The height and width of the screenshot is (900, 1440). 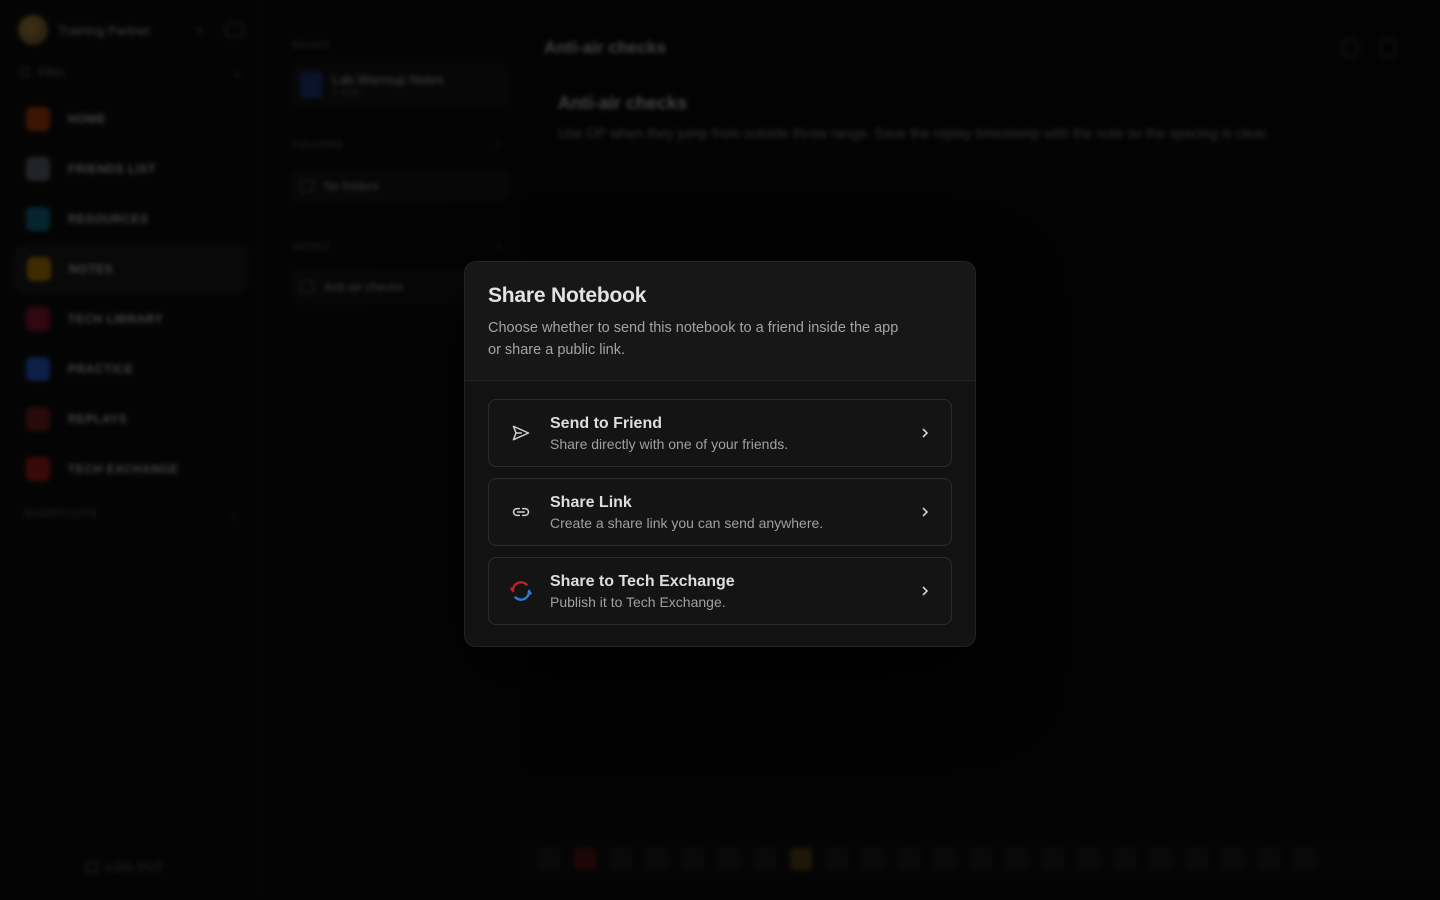 I want to click on option-subtitle: Share directly with one of your friends., so click(x=669, y=443).